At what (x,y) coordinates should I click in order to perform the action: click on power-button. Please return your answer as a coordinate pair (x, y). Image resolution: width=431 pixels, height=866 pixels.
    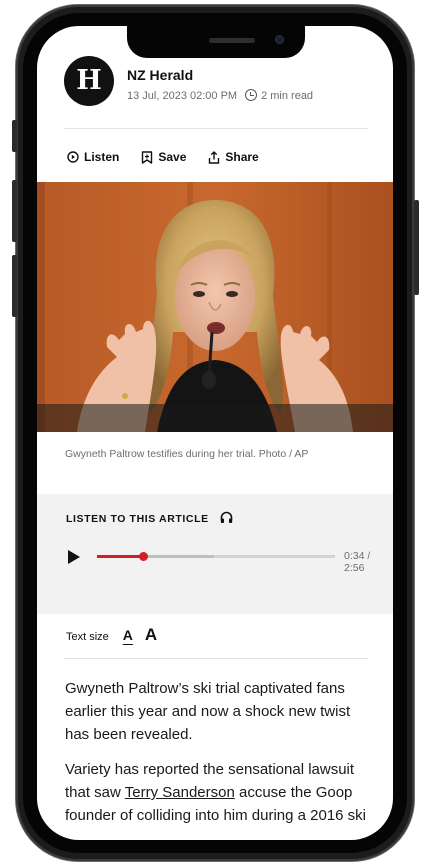
    Looking at the image, I should click on (416, 247).